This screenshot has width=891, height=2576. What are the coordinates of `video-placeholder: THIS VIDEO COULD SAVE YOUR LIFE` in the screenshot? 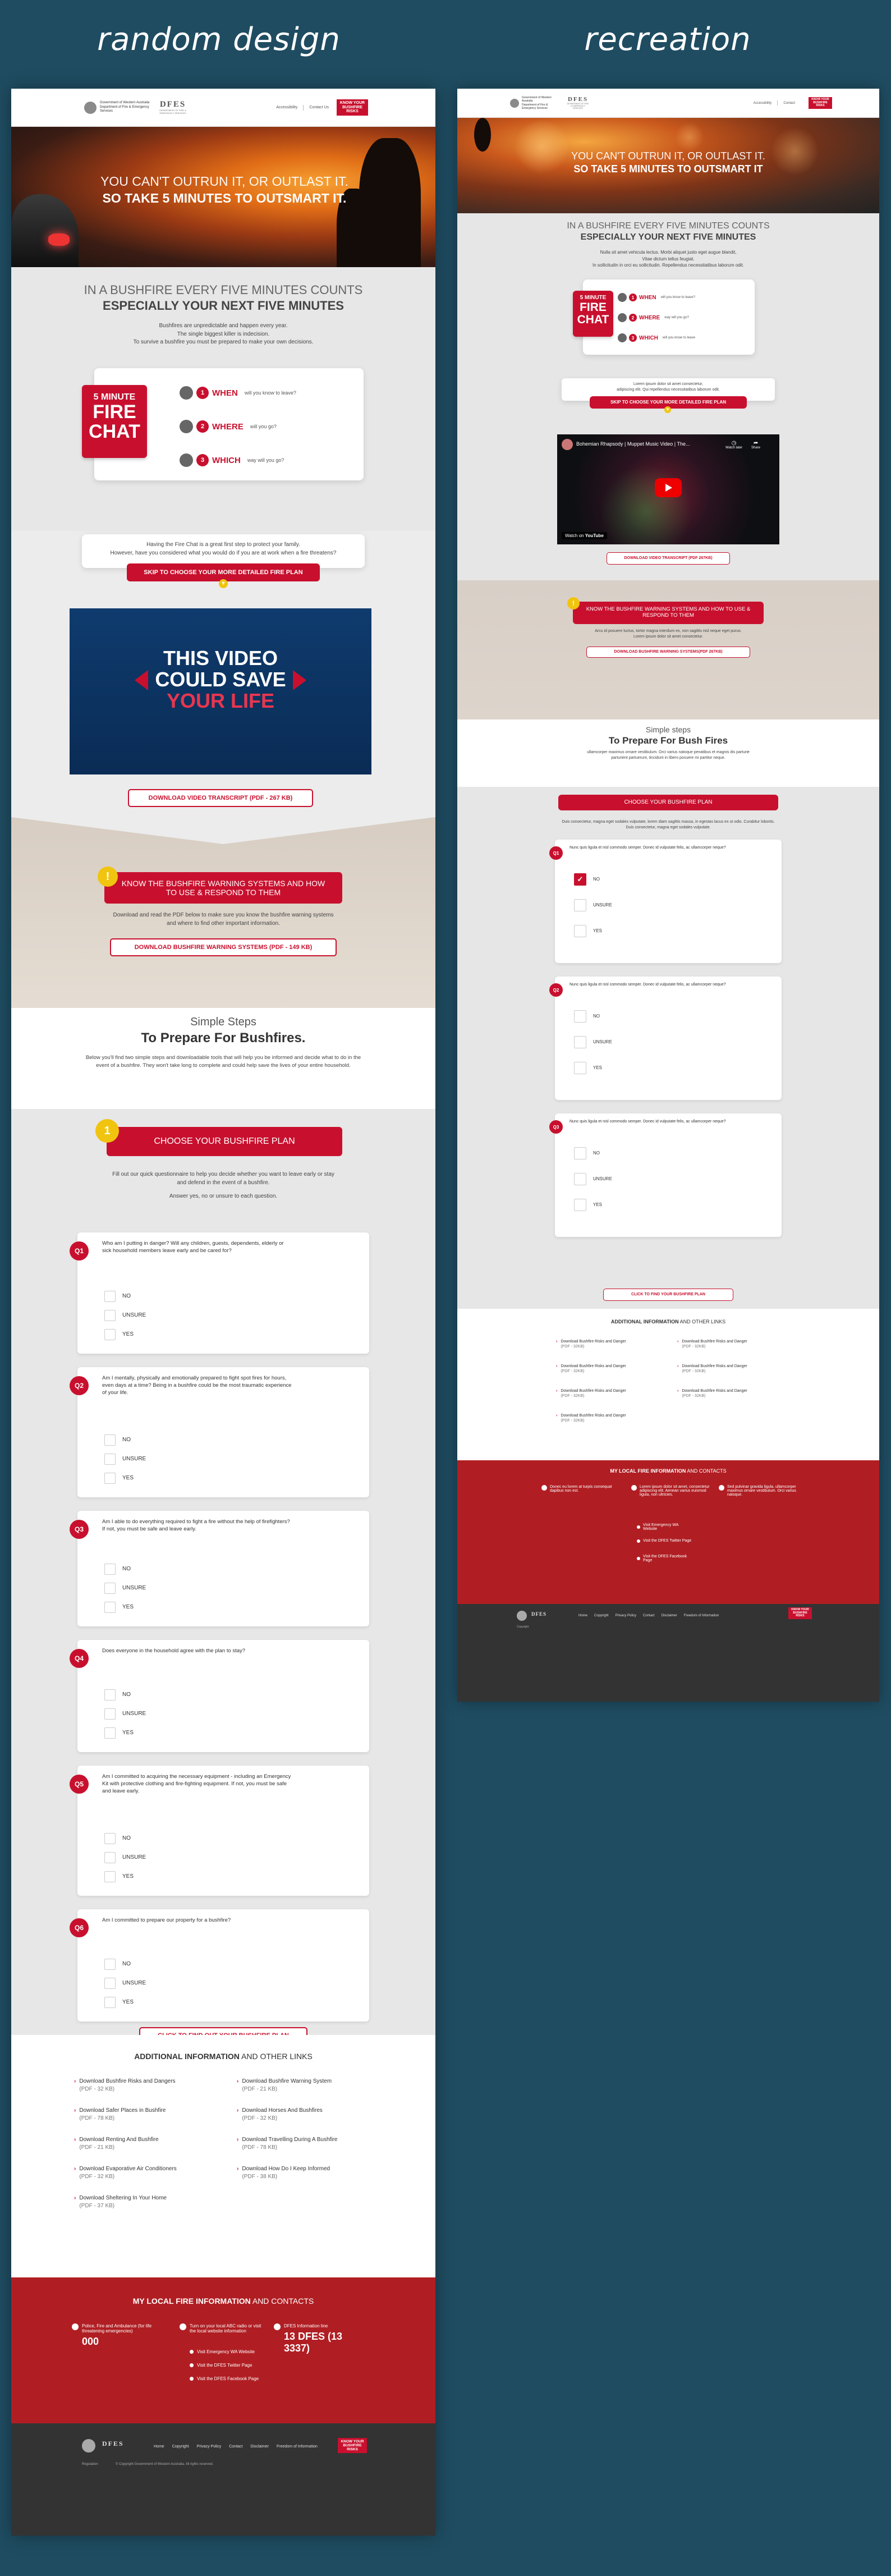 It's located at (220, 691).